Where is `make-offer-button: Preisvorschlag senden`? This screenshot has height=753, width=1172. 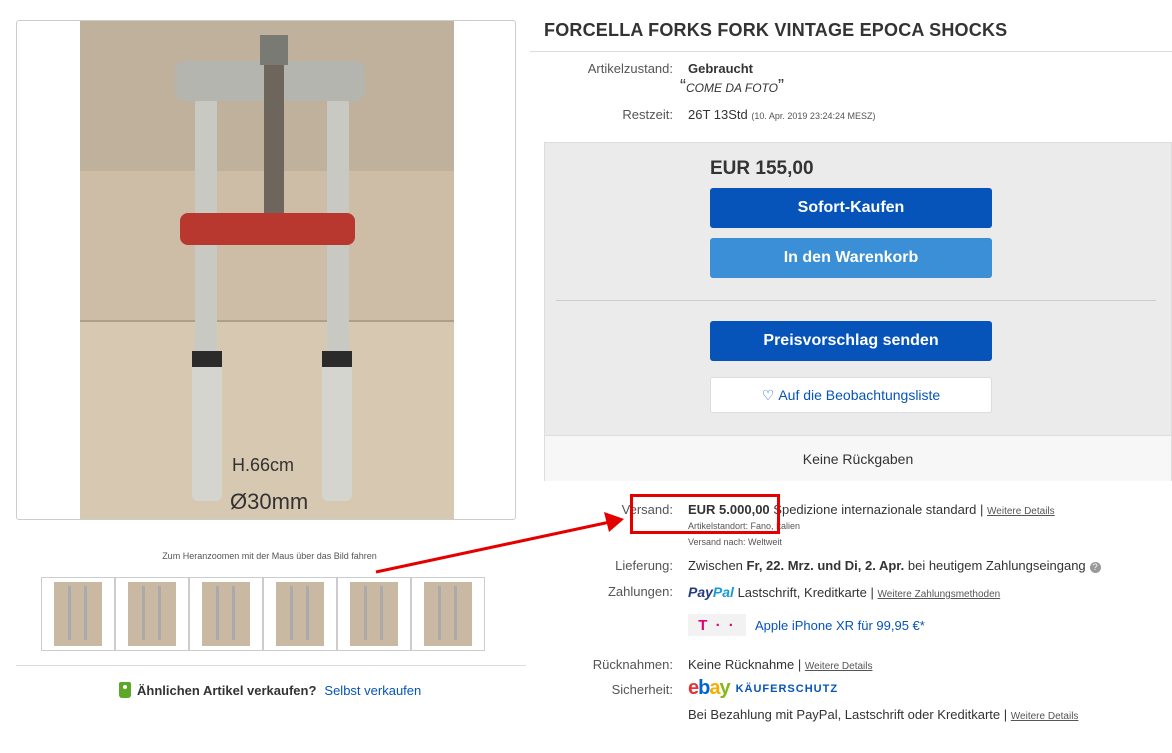
make-offer-button: Preisvorschlag senden is located at coordinates (851, 341).